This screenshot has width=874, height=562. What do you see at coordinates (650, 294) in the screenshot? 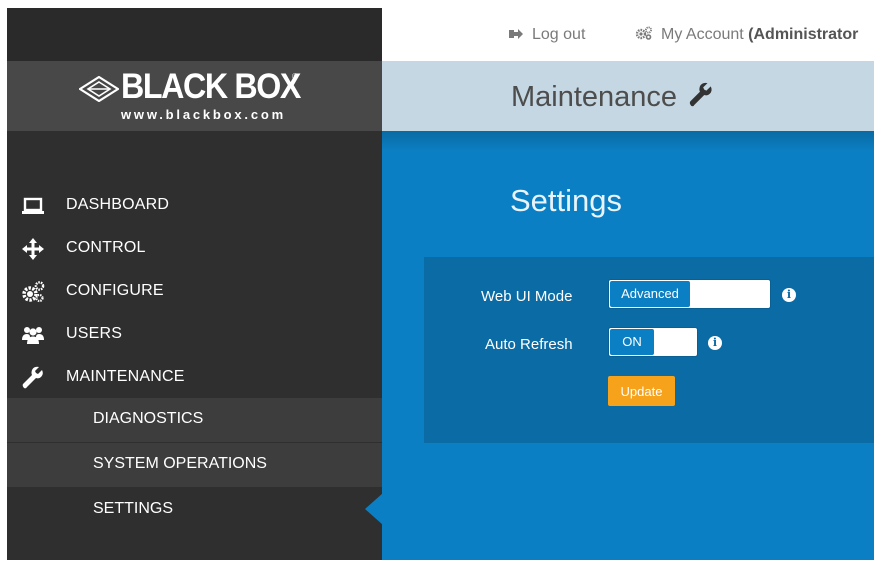
I see `web-ui-mode-value: Advanced` at bounding box center [650, 294].